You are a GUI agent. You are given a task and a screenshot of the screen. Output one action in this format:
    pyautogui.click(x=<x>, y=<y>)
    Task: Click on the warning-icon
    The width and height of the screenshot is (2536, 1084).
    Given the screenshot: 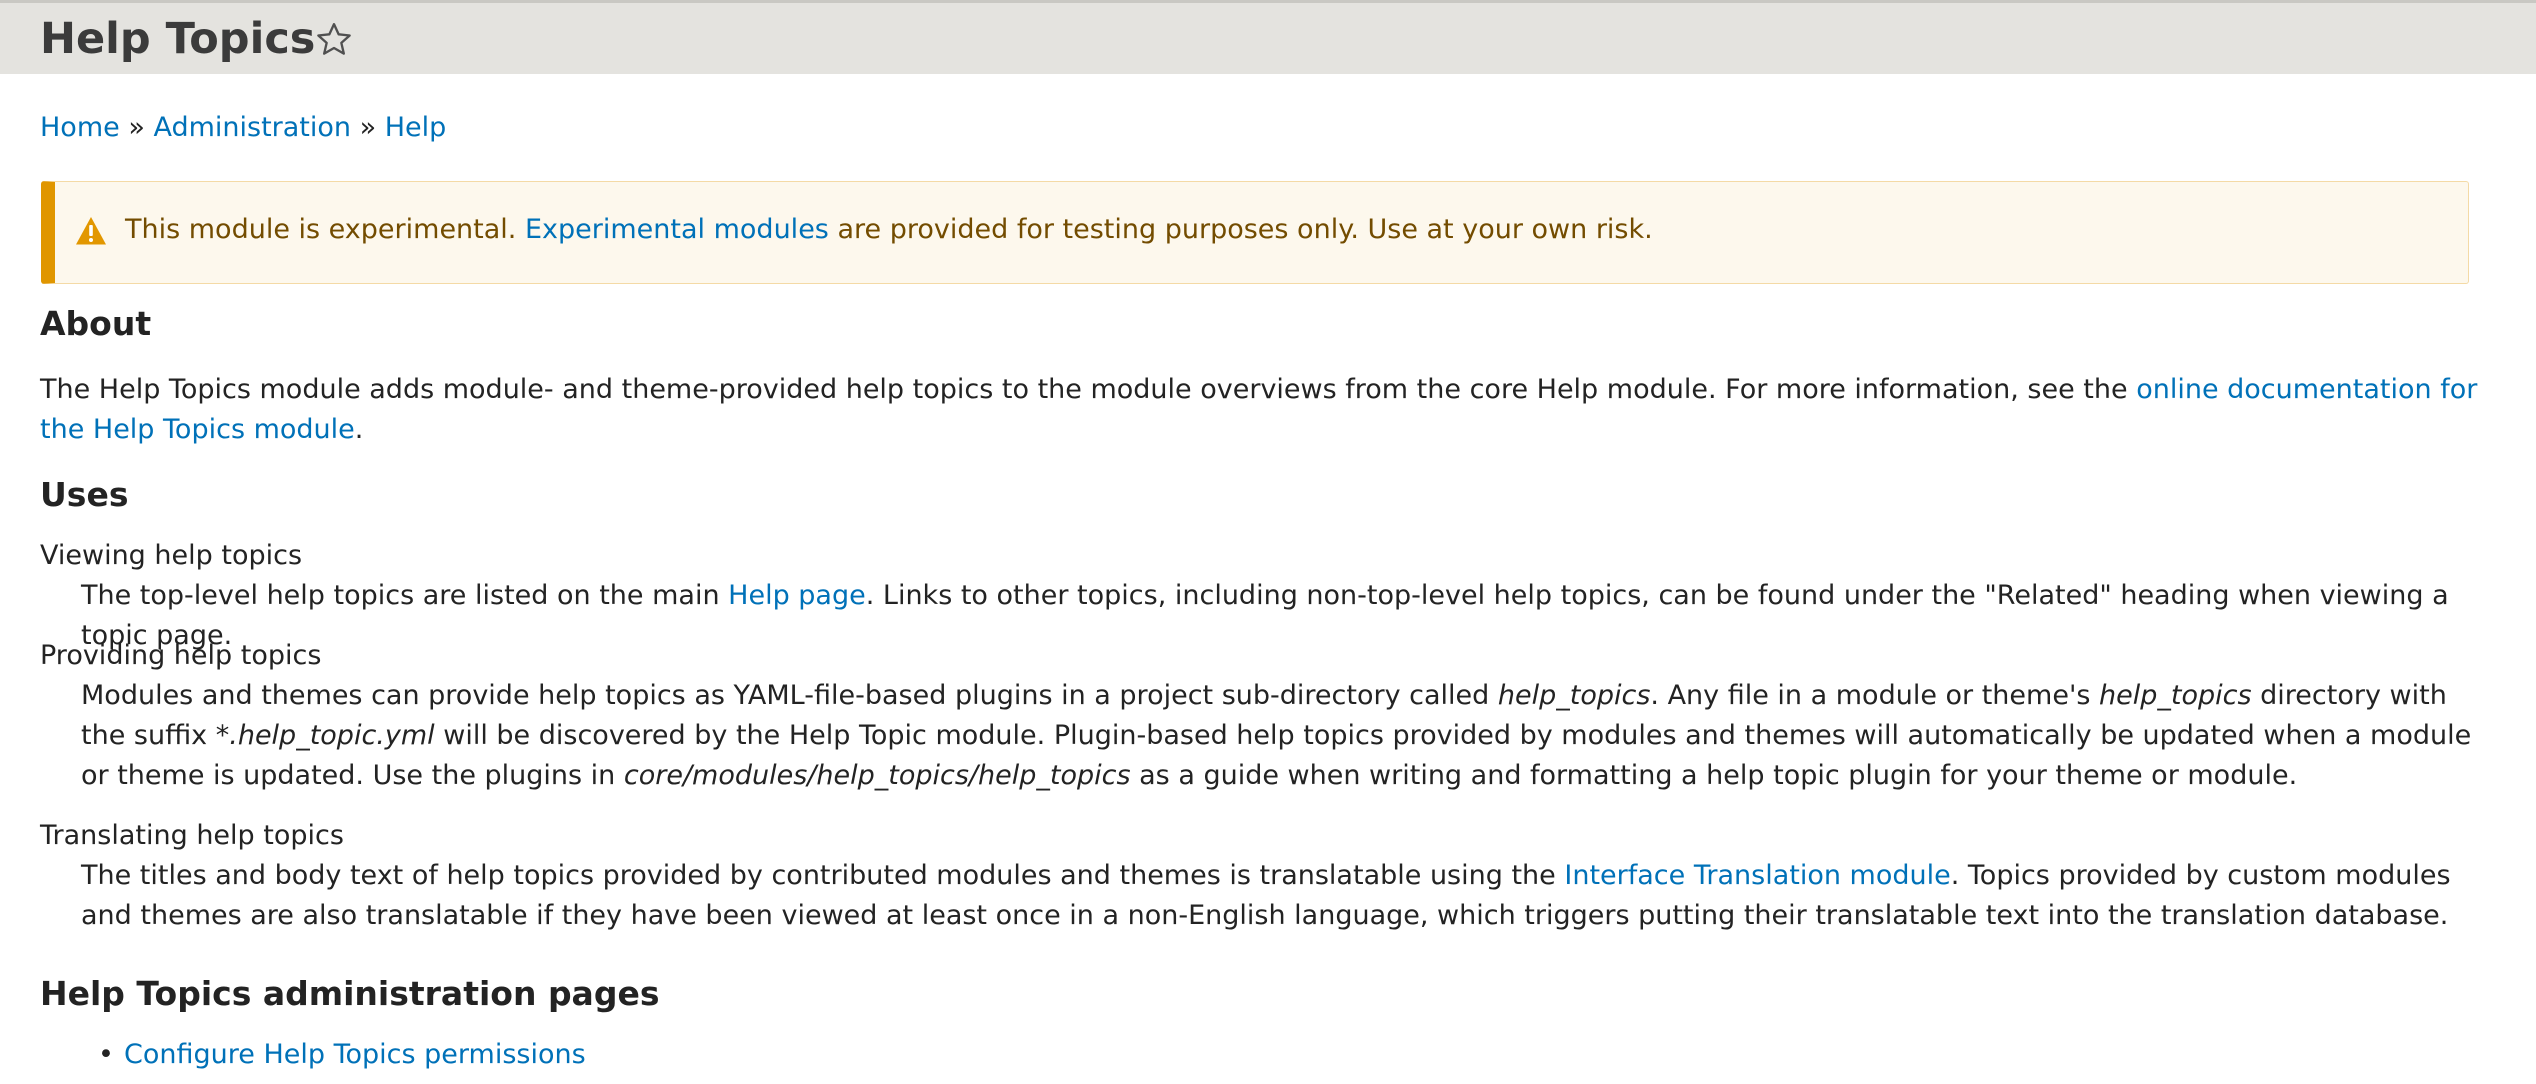 What is the action you would take?
    pyautogui.click(x=91, y=231)
    